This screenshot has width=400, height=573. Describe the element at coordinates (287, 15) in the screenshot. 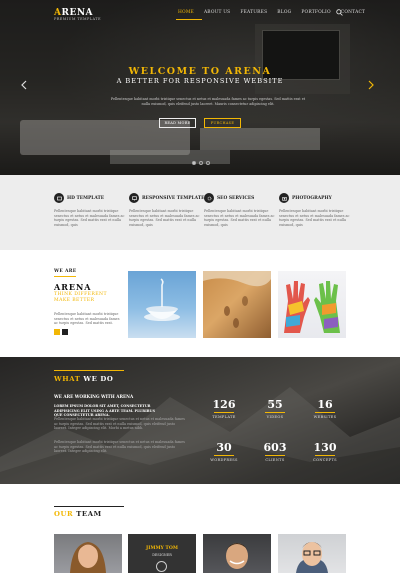

I see `menu-item-blog: BLOG` at that location.